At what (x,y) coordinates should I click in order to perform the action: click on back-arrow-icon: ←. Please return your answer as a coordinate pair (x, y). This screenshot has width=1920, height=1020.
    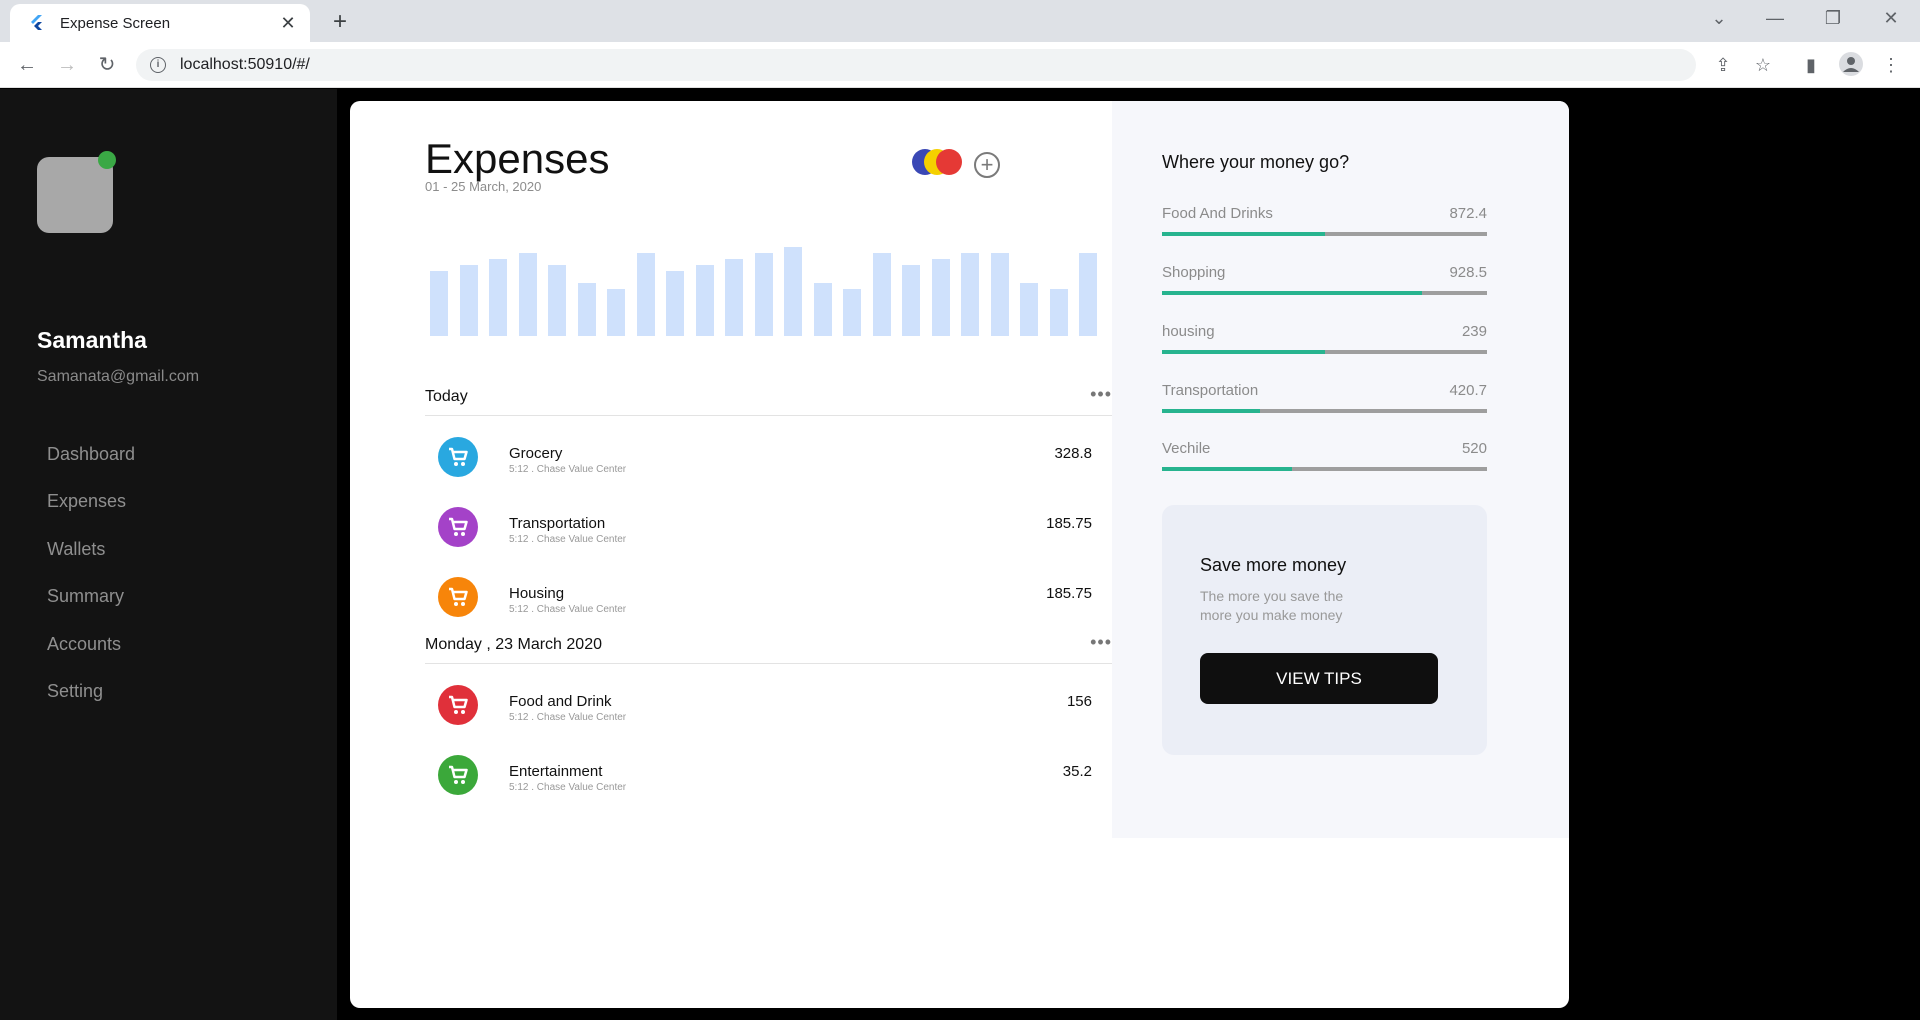
    Looking at the image, I should click on (27, 65).